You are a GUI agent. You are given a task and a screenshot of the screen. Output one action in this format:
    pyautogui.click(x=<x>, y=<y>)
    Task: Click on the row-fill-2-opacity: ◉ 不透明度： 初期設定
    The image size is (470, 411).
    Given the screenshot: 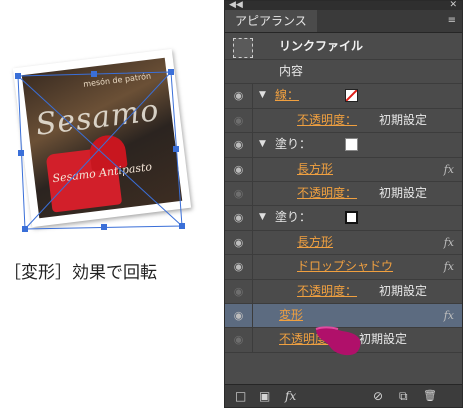 What is the action you would take?
    pyautogui.click(x=343, y=291)
    